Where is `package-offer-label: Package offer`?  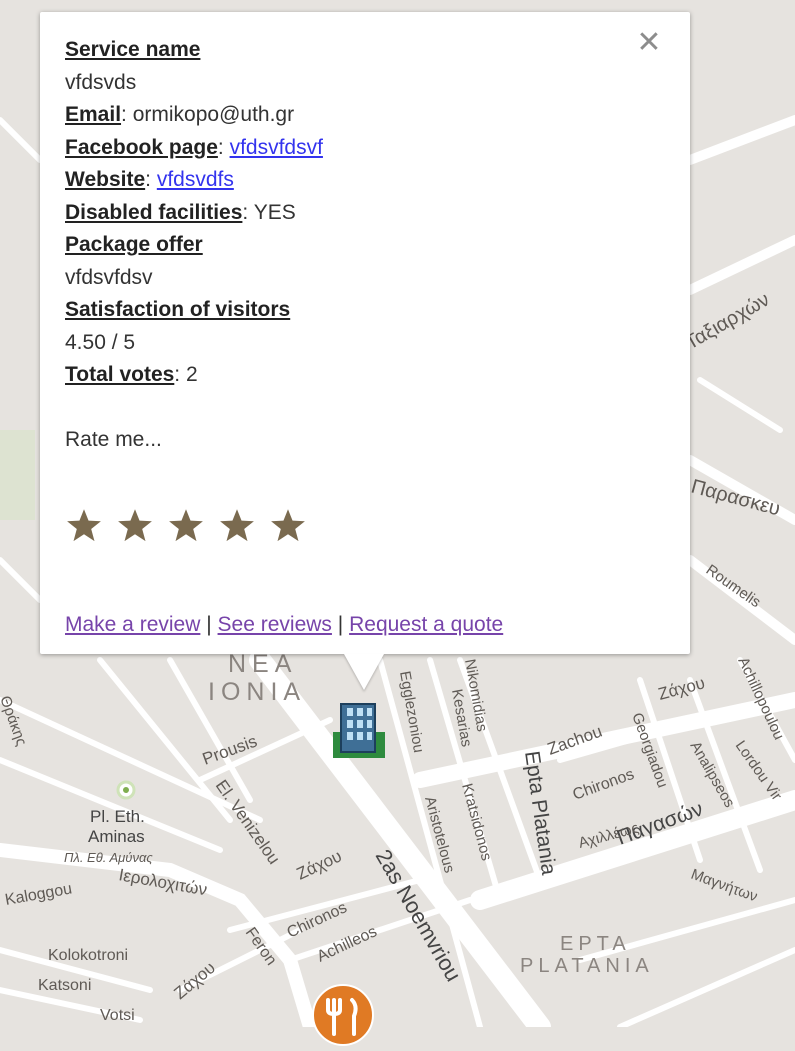 package-offer-label: Package offer is located at coordinates (134, 244).